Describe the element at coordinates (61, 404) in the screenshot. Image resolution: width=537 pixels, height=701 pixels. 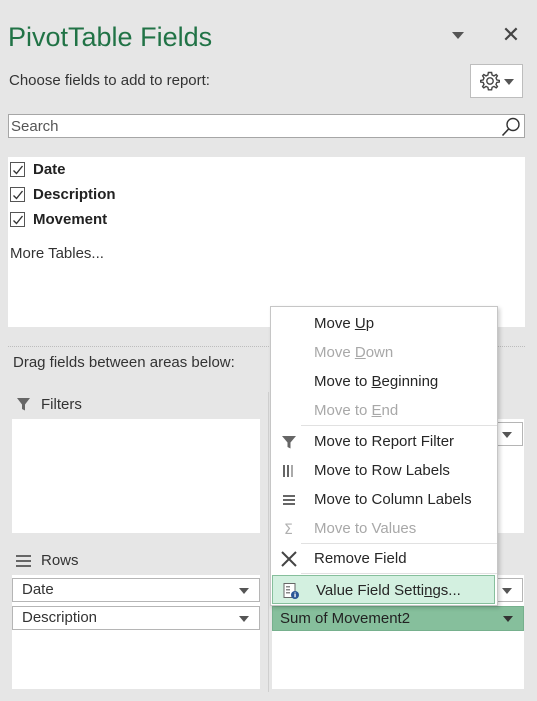
I see `filters-label: Filters` at that location.